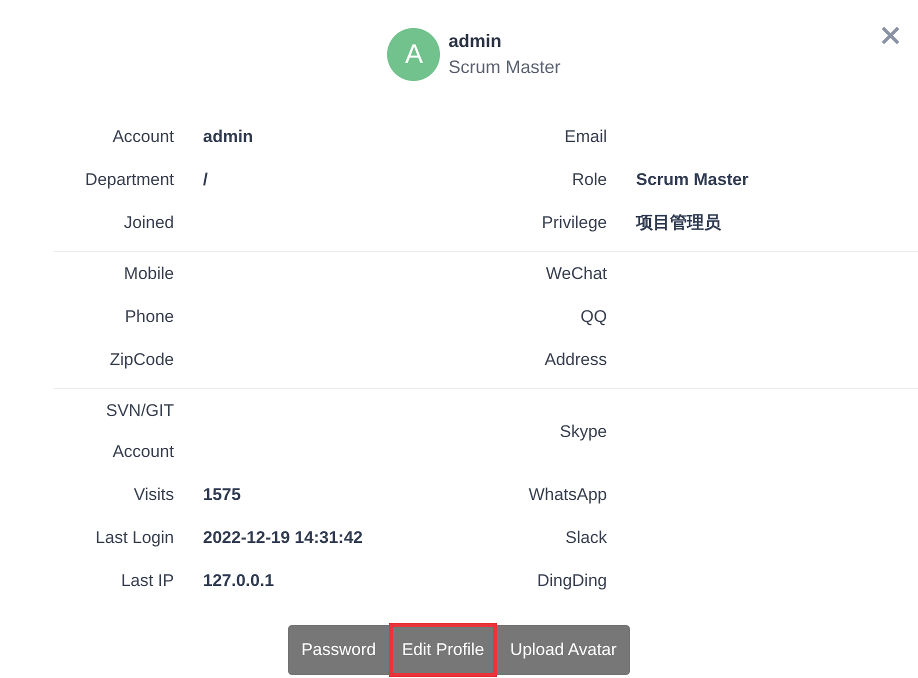 The image size is (918, 678). What do you see at coordinates (143, 136) in the screenshot?
I see `field-label: Account` at bounding box center [143, 136].